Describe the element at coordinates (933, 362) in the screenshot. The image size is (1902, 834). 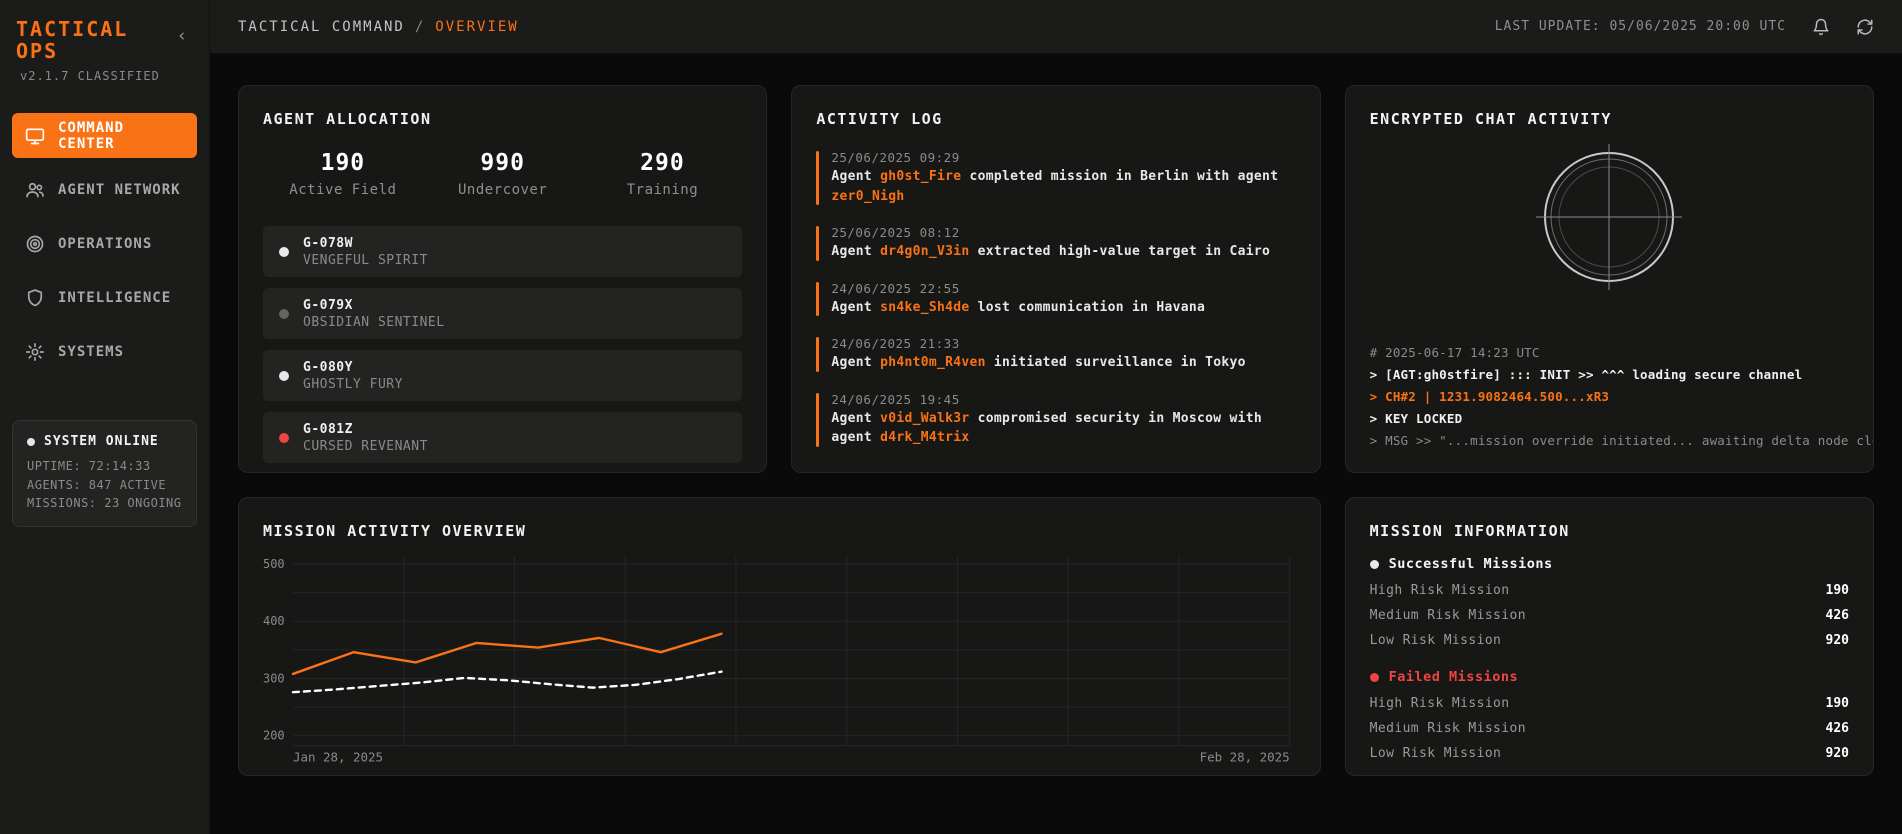
I see `agent-name-link: ph4nt0m_R4ven` at that location.